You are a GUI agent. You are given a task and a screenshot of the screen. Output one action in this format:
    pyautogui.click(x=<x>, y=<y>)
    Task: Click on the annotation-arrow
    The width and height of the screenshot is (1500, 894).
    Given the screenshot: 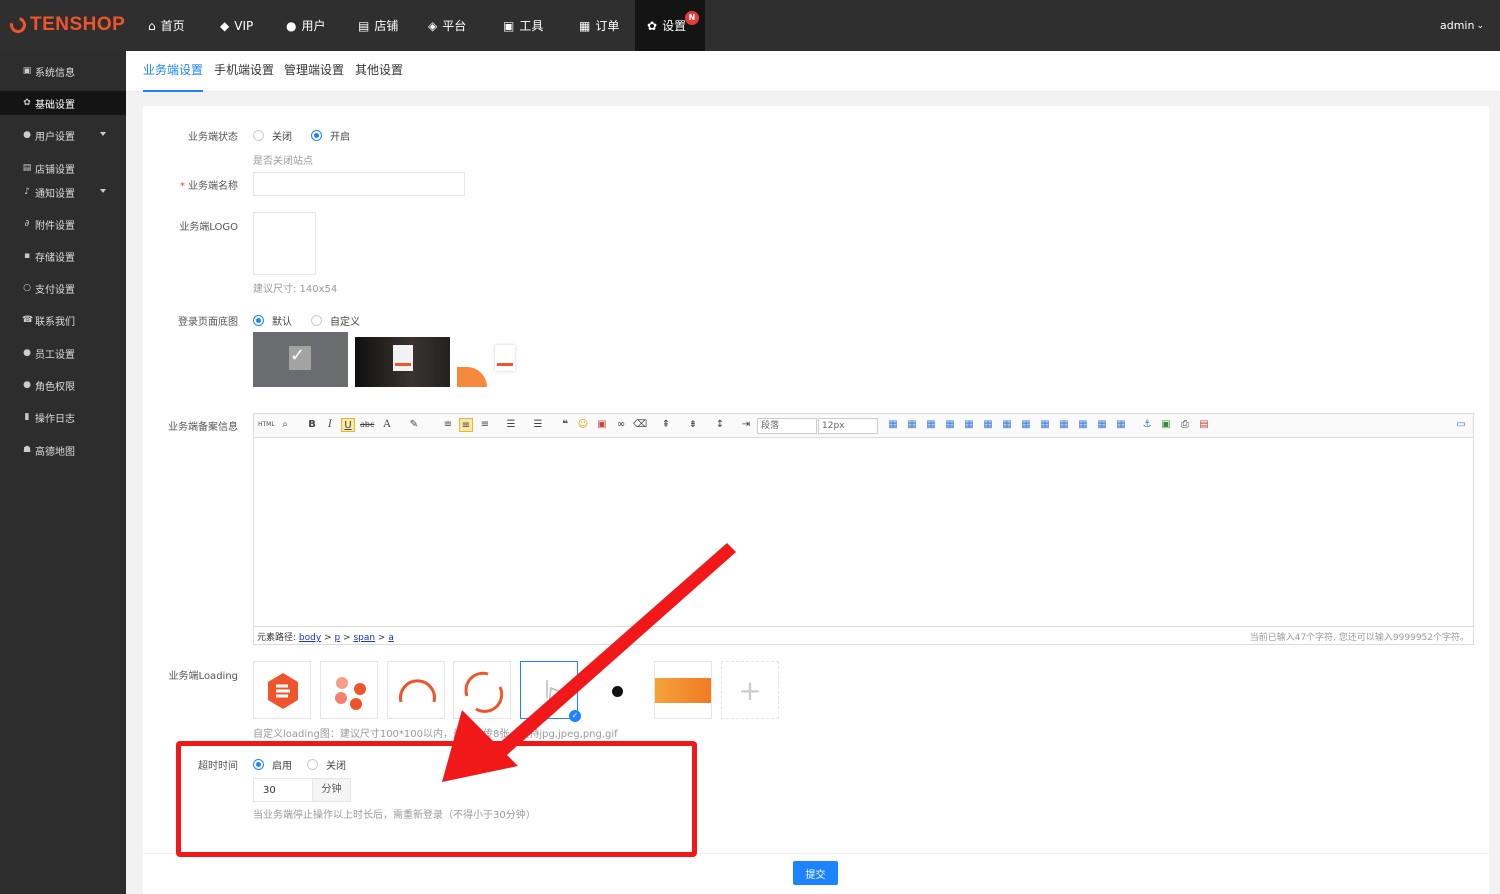 What is the action you would take?
    pyautogui.click(x=589, y=662)
    